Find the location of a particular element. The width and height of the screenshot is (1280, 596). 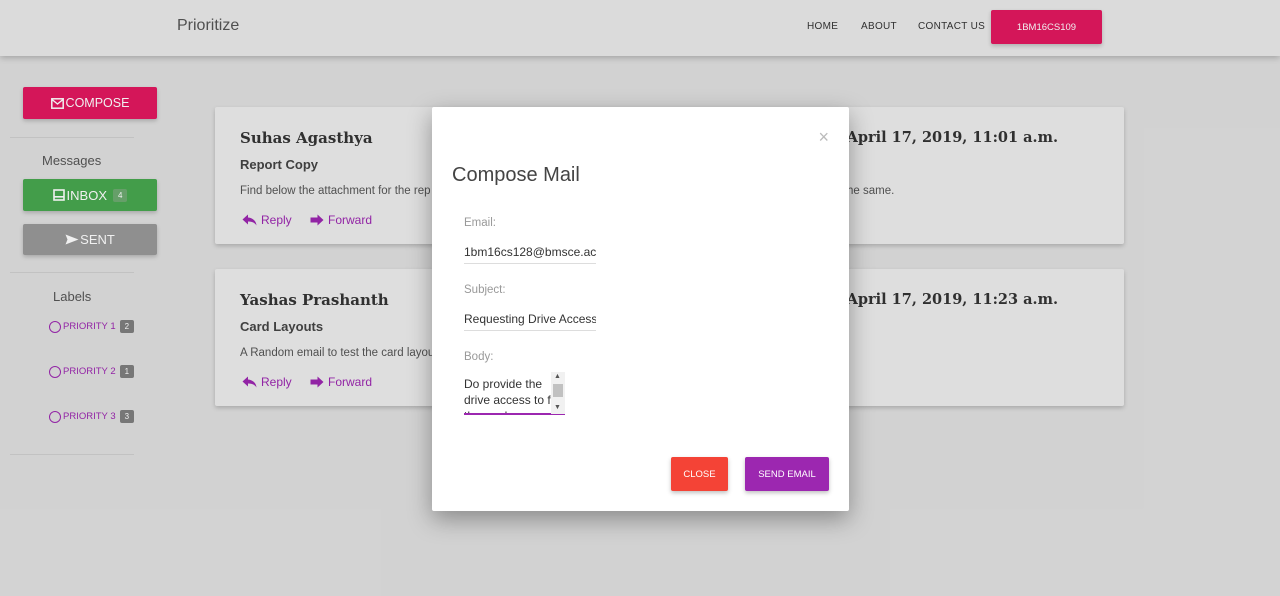

subject-field is located at coordinates (530, 319).